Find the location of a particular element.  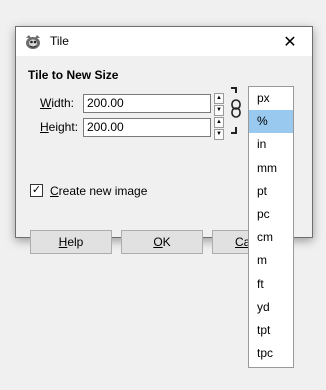

unit-dropdown-menu: px % in mm pt pc cm m ft yd tpt tpc is located at coordinates (271, 227).